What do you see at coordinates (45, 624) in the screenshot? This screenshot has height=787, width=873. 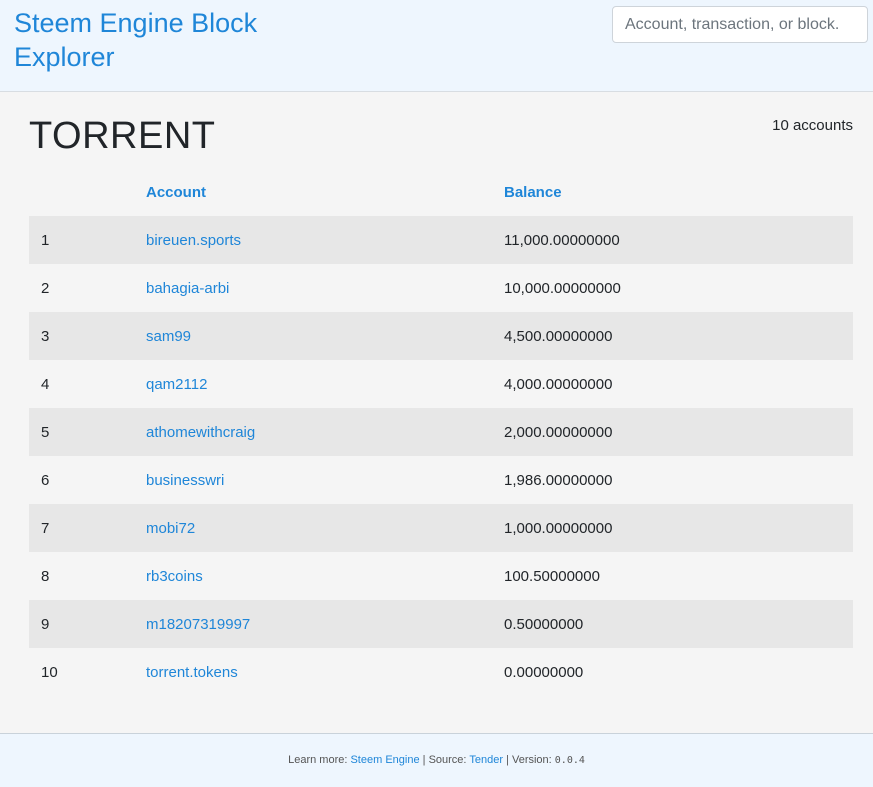 I see `rank-cell: 9` at bounding box center [45, 624].